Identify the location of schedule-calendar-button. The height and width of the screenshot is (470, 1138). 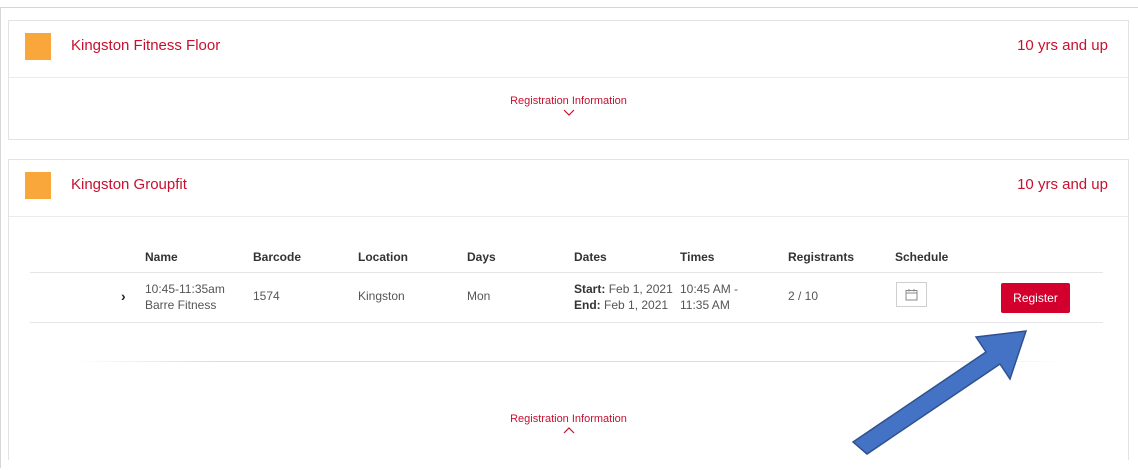
(911, 294).